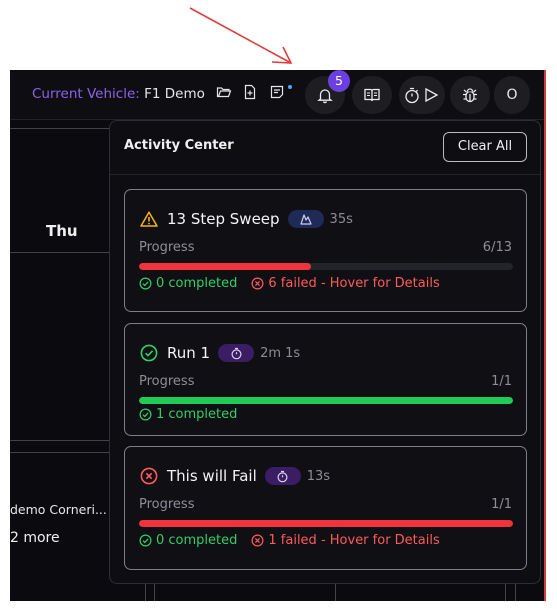 The image size is (557, 611). I want to click on docs-button, so click(372, 95).